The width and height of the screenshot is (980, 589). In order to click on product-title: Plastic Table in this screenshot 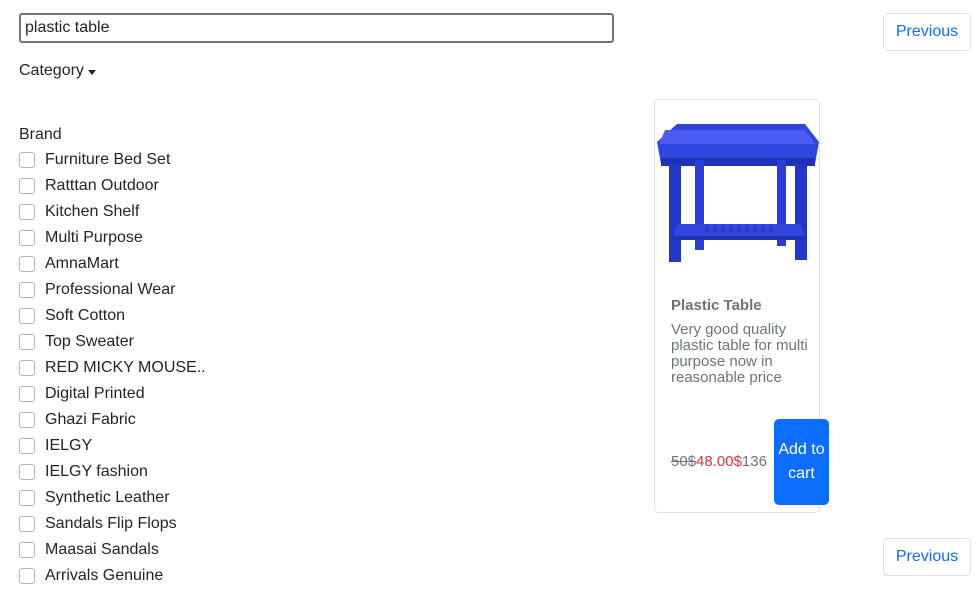, I will do `click(716, 305)`.